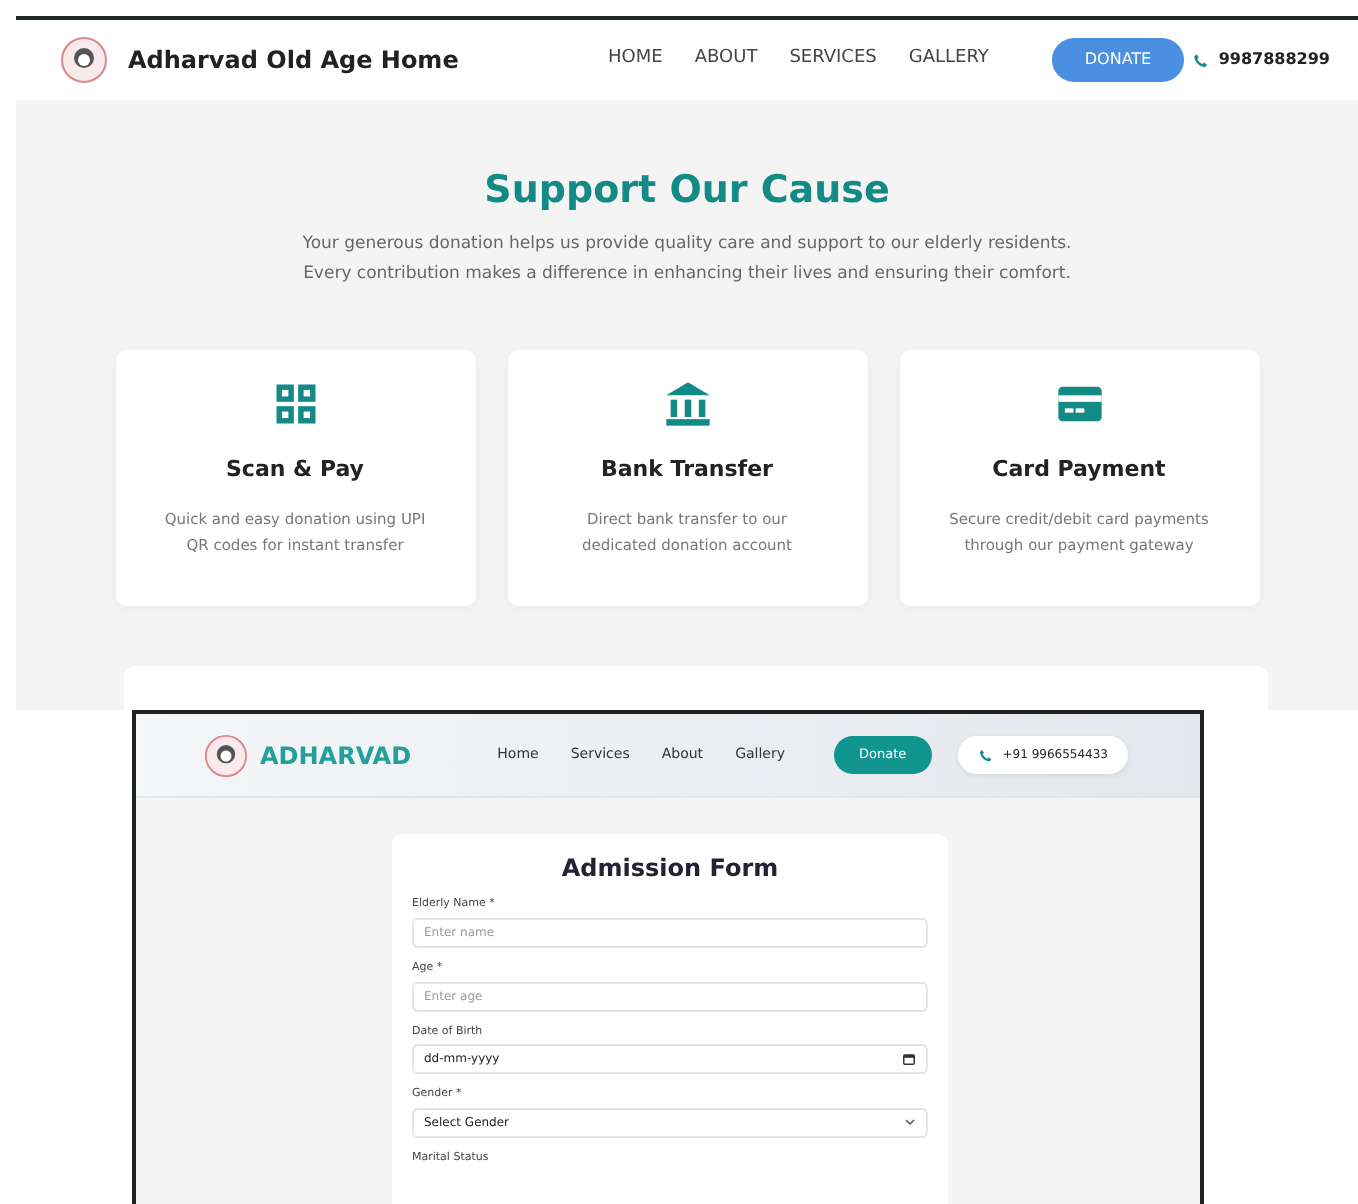 The width and height of the screenshot is (1358, 1204). What do you see at coordinates (687, 404) in the screenshot?
I see `bank-icon` at bounding box center [687, 404].